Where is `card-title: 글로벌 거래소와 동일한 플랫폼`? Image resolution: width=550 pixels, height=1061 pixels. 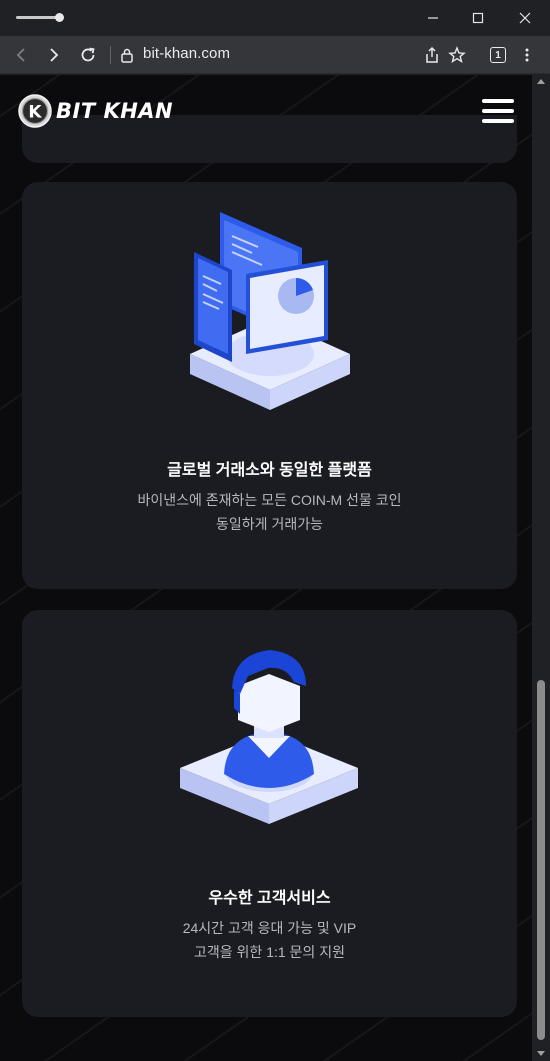
card-title: 글로벌 거래소와 동일한 플랫폼 is located at coordinates (269, 470).